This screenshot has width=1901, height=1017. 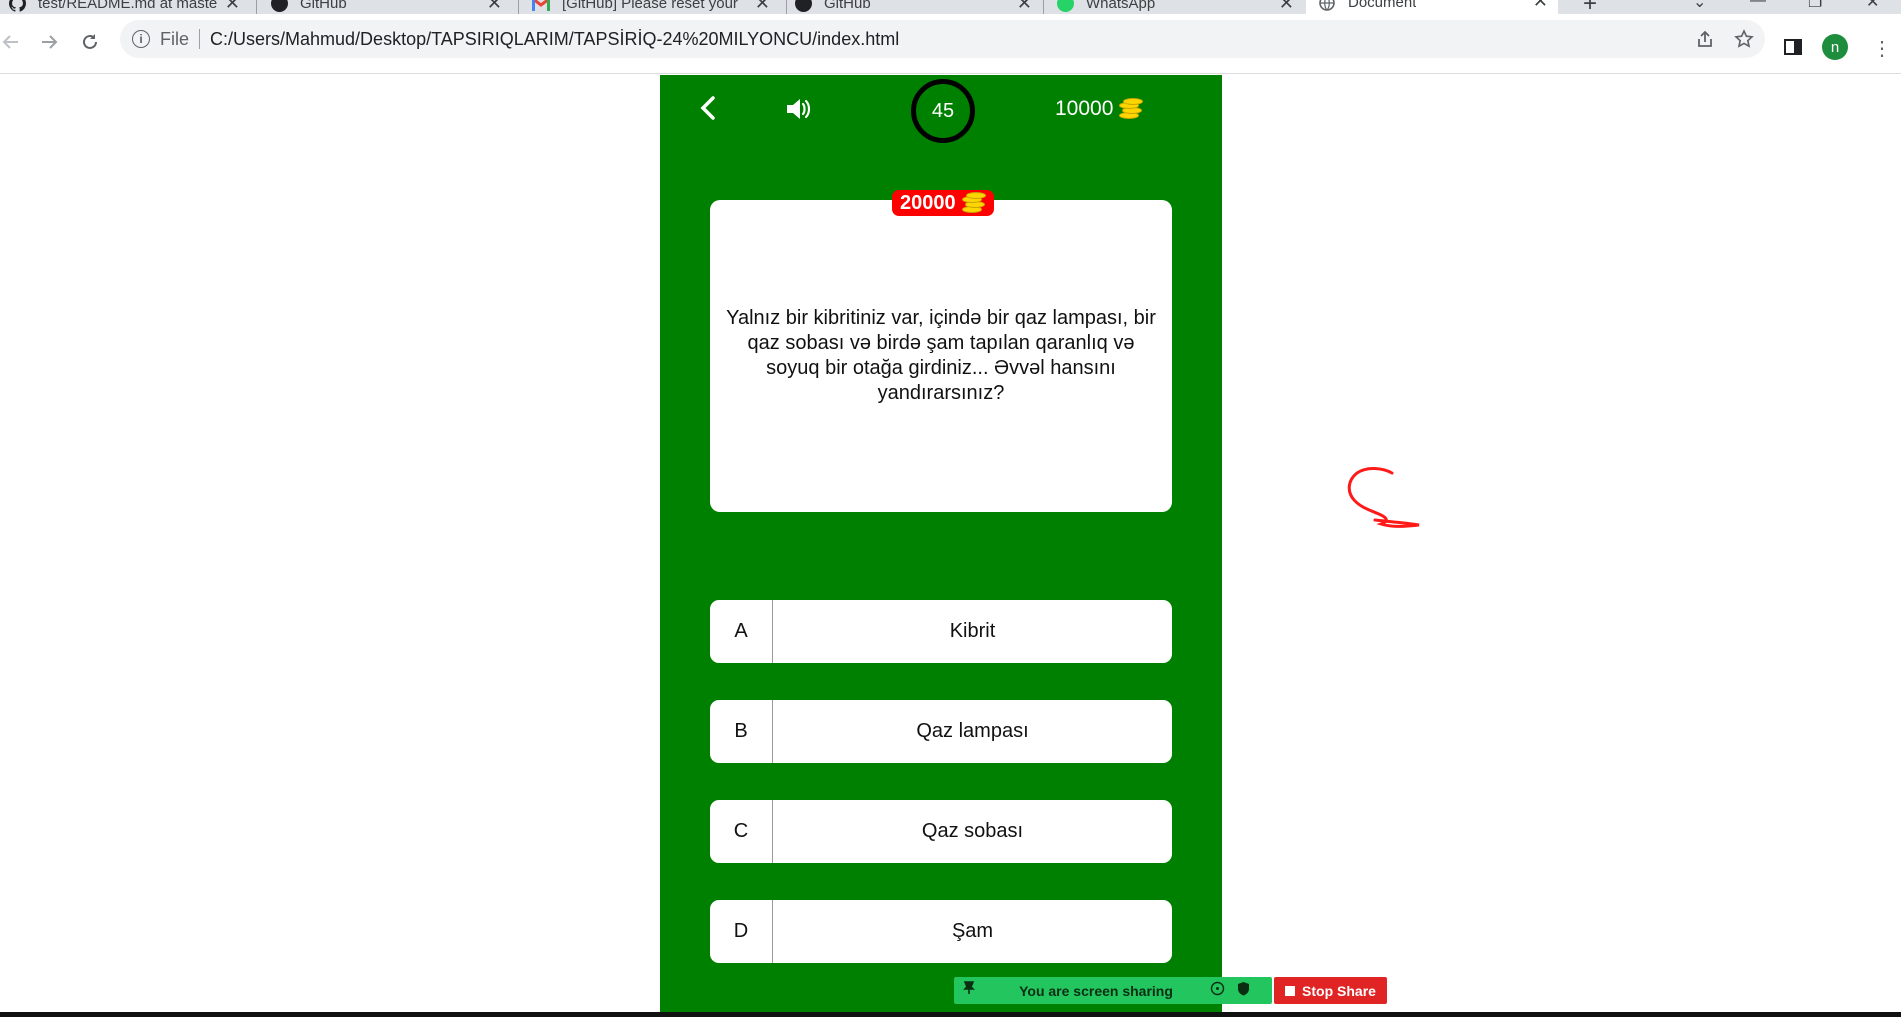 What do you see at coordinates (541, 6) in the screenshot?
I see `gmail-icon` at bounding box center [541, 6].